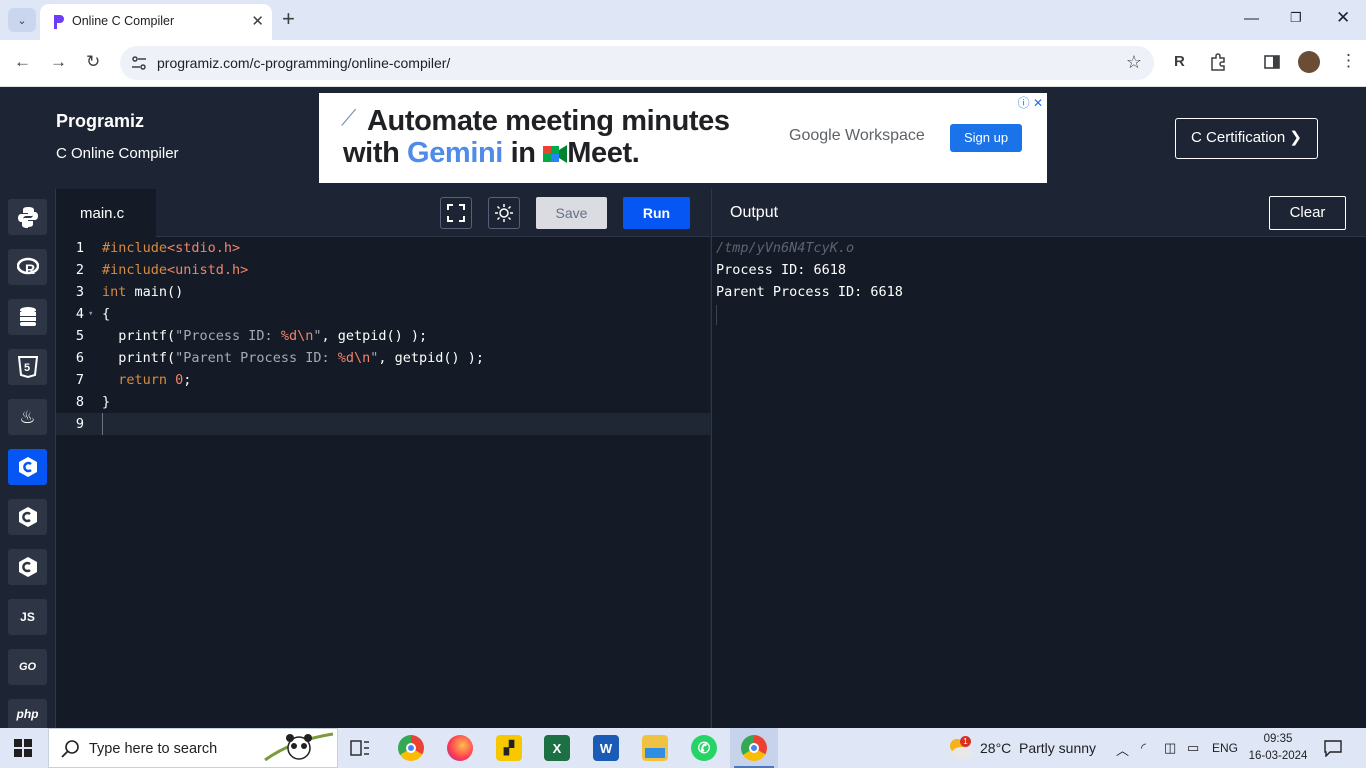 Image resolution: width=1366 pixels, height=768 pixels. Describe the element at coordinates (100, 121) in the screenshot. I see `programiz-logo: Programiz` at that location.